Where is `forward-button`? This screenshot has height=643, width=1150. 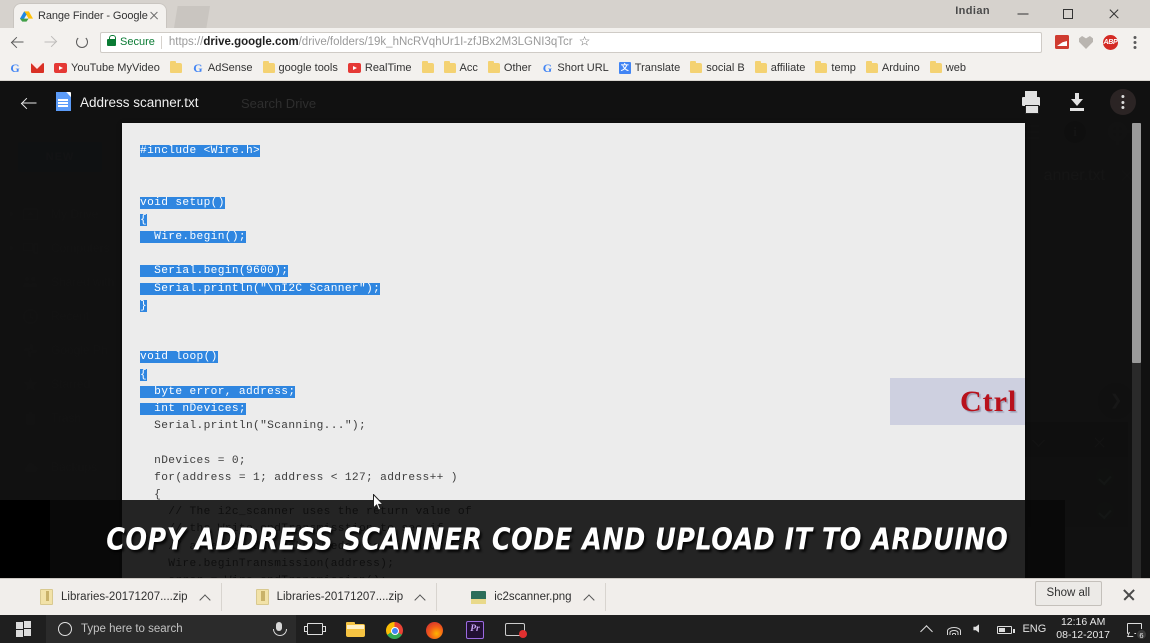 forward-button is located at coordinates (50, 42).